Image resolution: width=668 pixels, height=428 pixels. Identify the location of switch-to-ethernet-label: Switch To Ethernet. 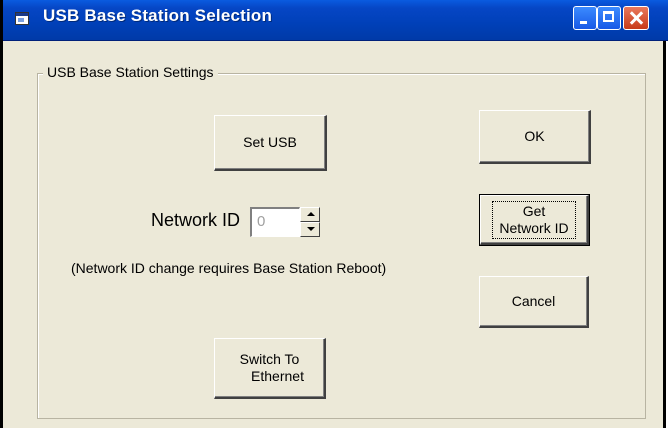
(269, 368).